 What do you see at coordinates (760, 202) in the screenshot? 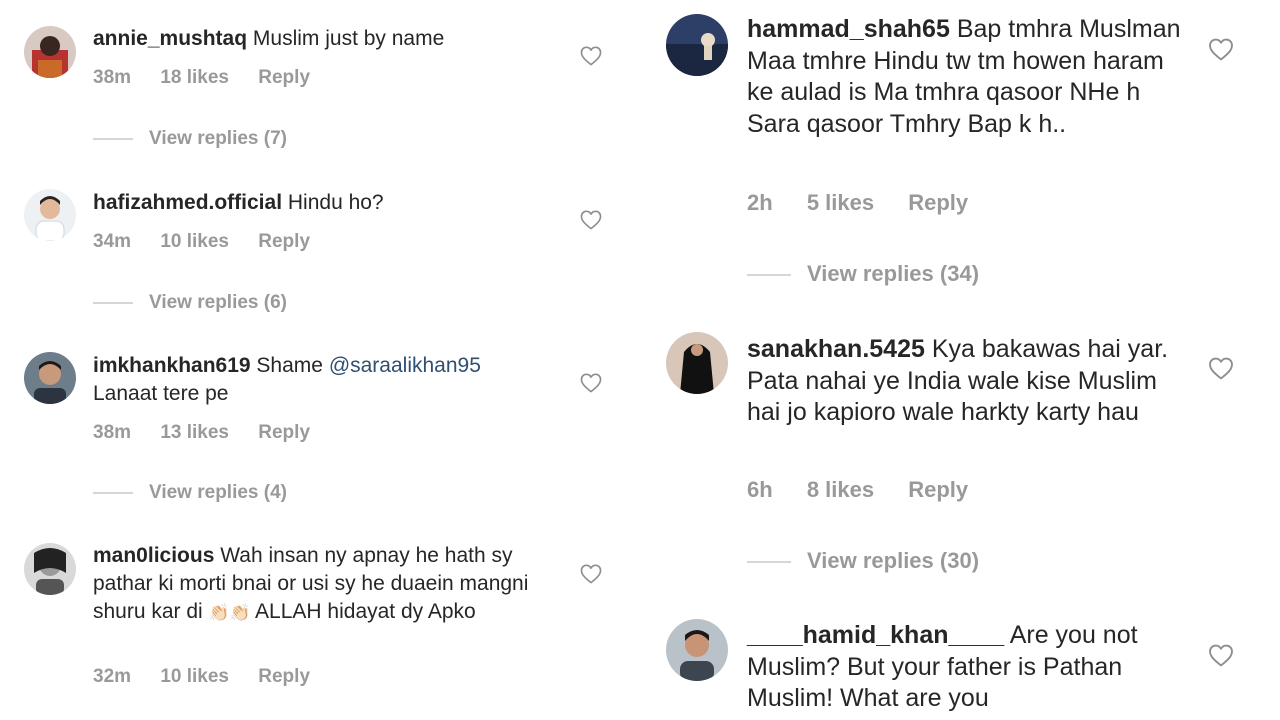
I see `comment-time: 2h` at bounding box center [760, 202].